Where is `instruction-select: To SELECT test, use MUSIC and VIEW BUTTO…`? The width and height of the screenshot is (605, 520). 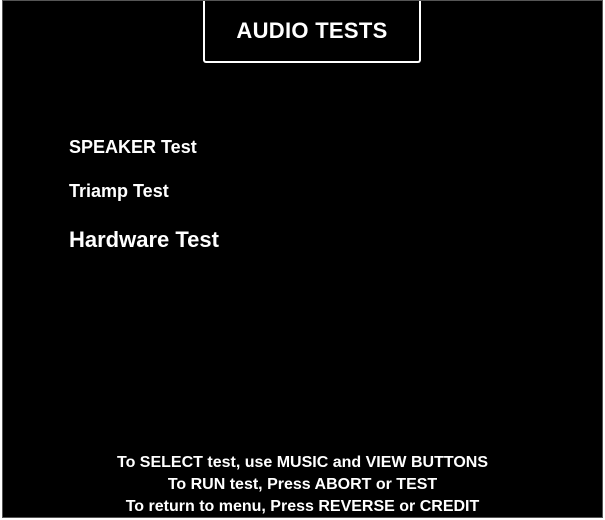 instruction-select: To SELECT test, use MUSIC and VIEW BUTTO… is located at coordinates (302, 462).